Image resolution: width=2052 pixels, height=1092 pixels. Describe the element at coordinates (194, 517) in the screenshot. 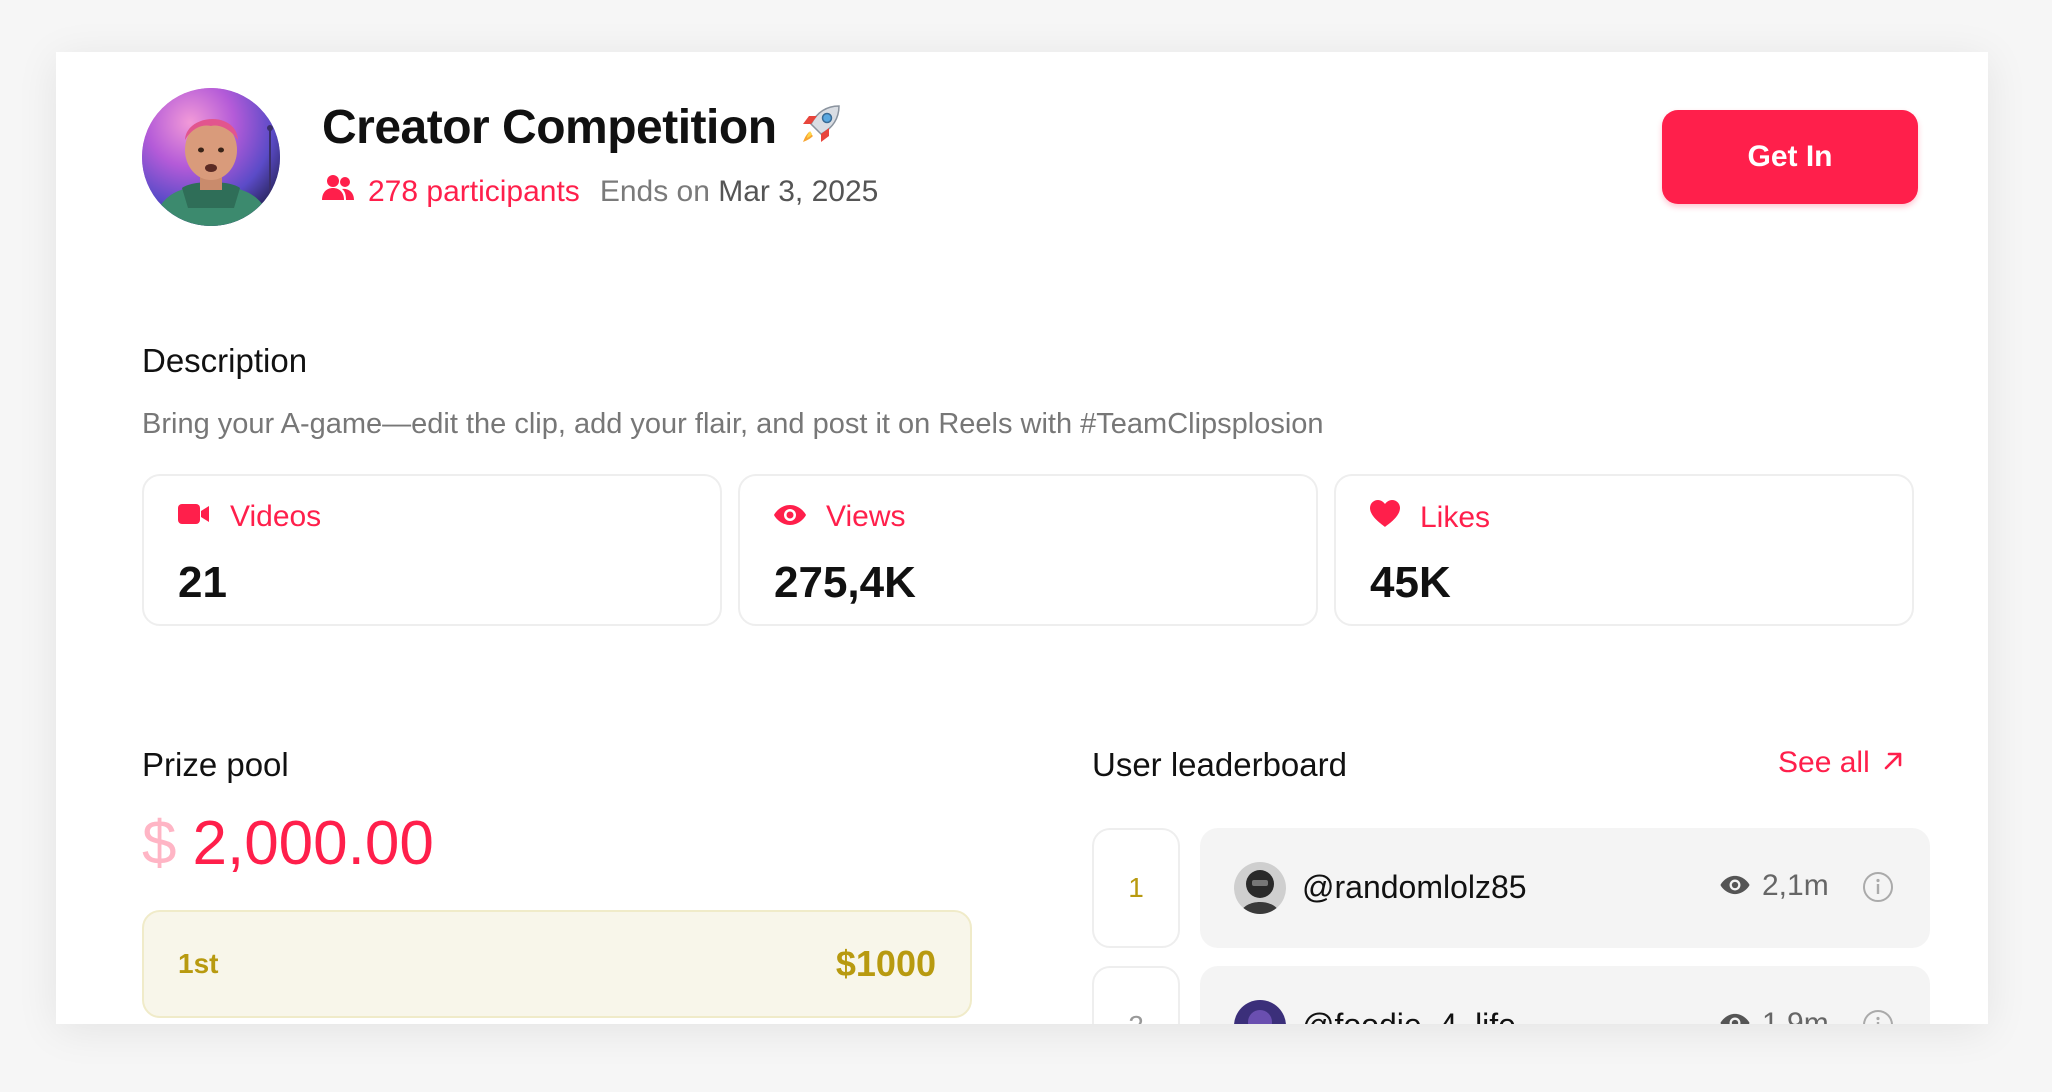

I see `video-camera-icon` at that location.